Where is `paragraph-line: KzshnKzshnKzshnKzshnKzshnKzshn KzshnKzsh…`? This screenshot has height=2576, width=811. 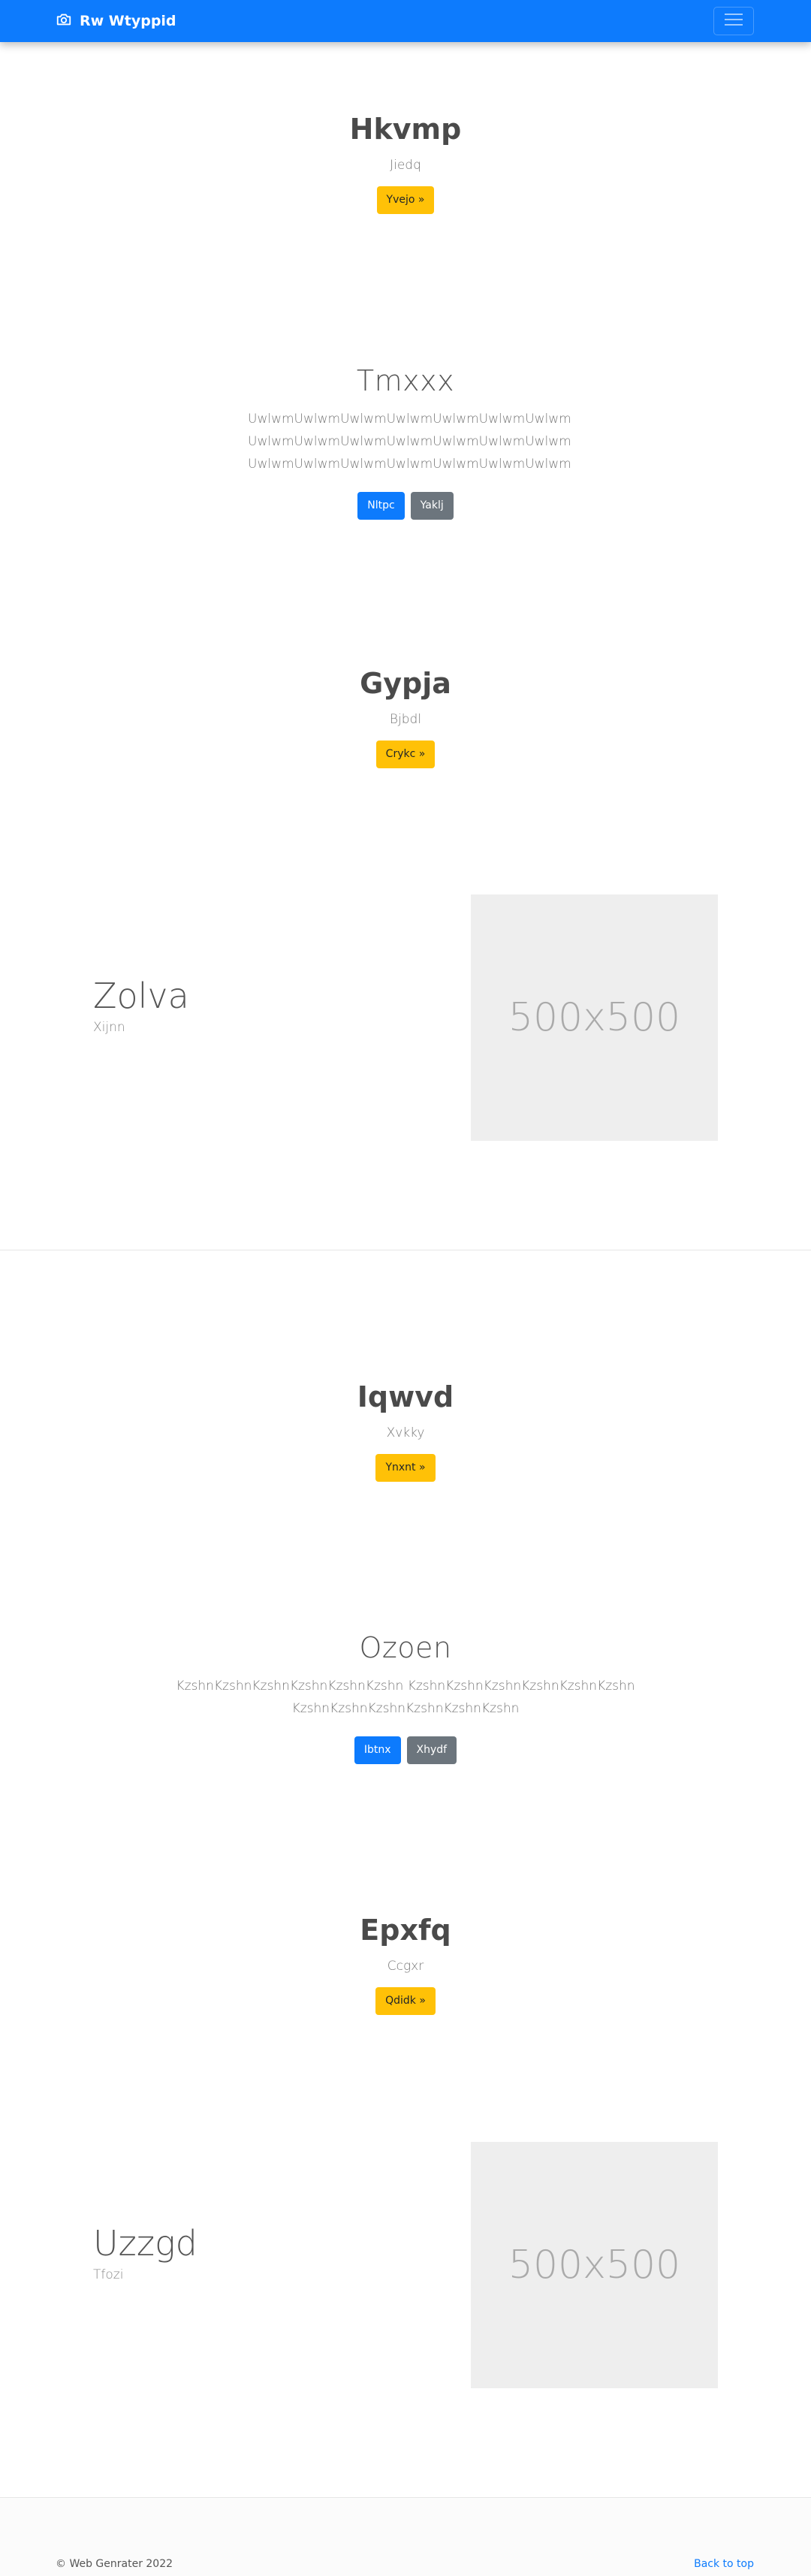 paragraph-line: KzshnKzshnKzshnKzshnKzshnKzshn KzshnKzsh… is located at coordinates (405, 1686).